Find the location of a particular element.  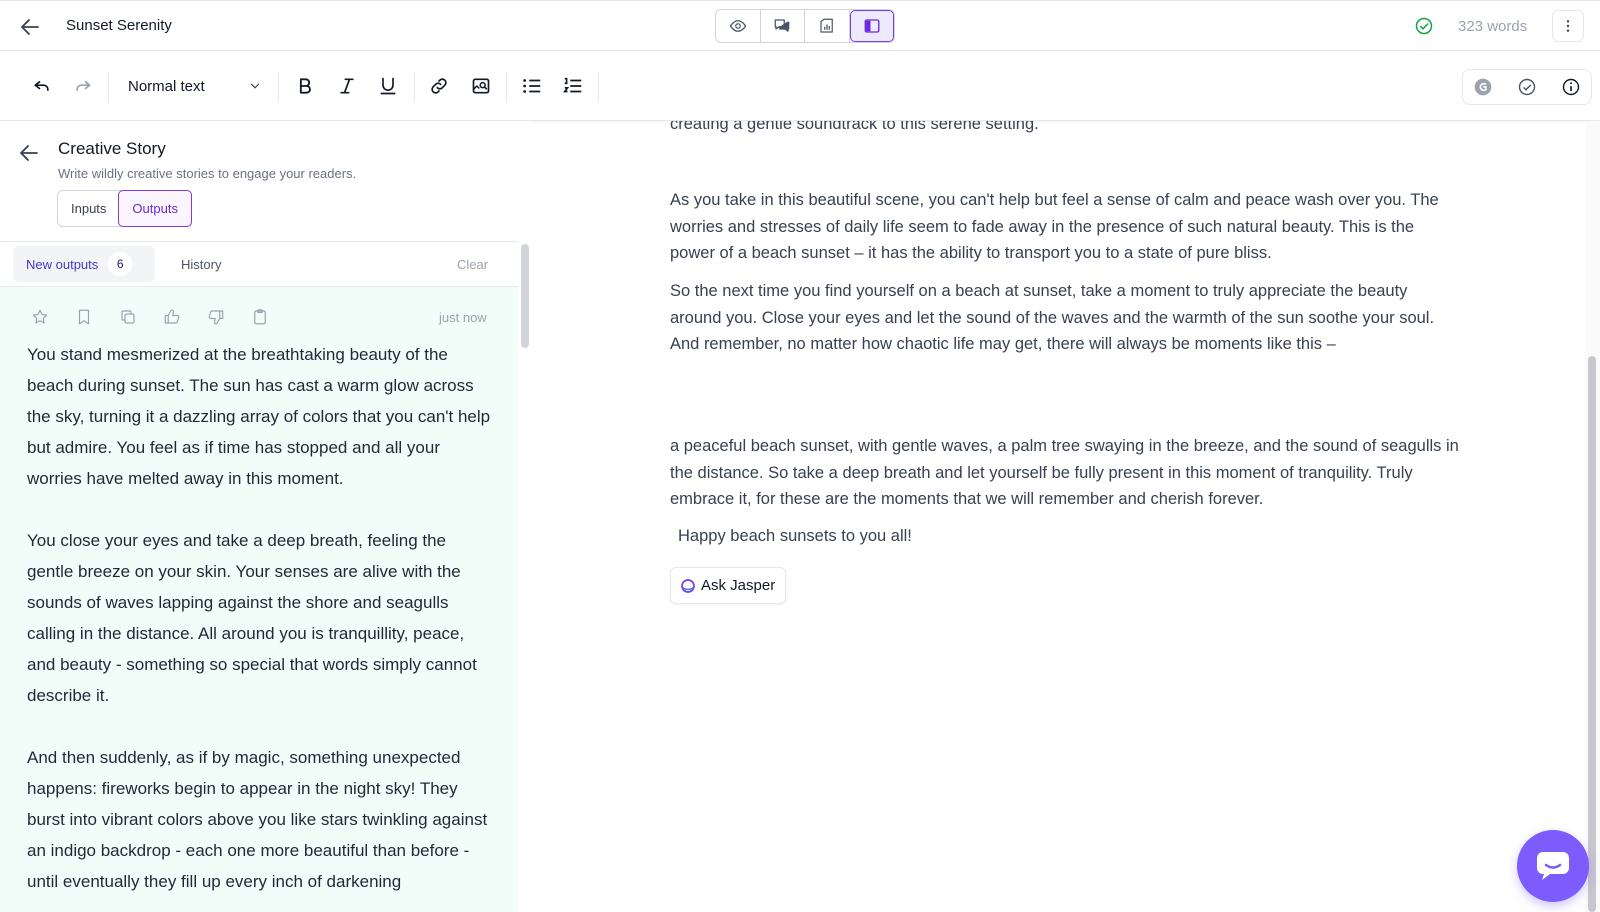

document-title: Sunset Serenity is located at coordinates (119, 25).